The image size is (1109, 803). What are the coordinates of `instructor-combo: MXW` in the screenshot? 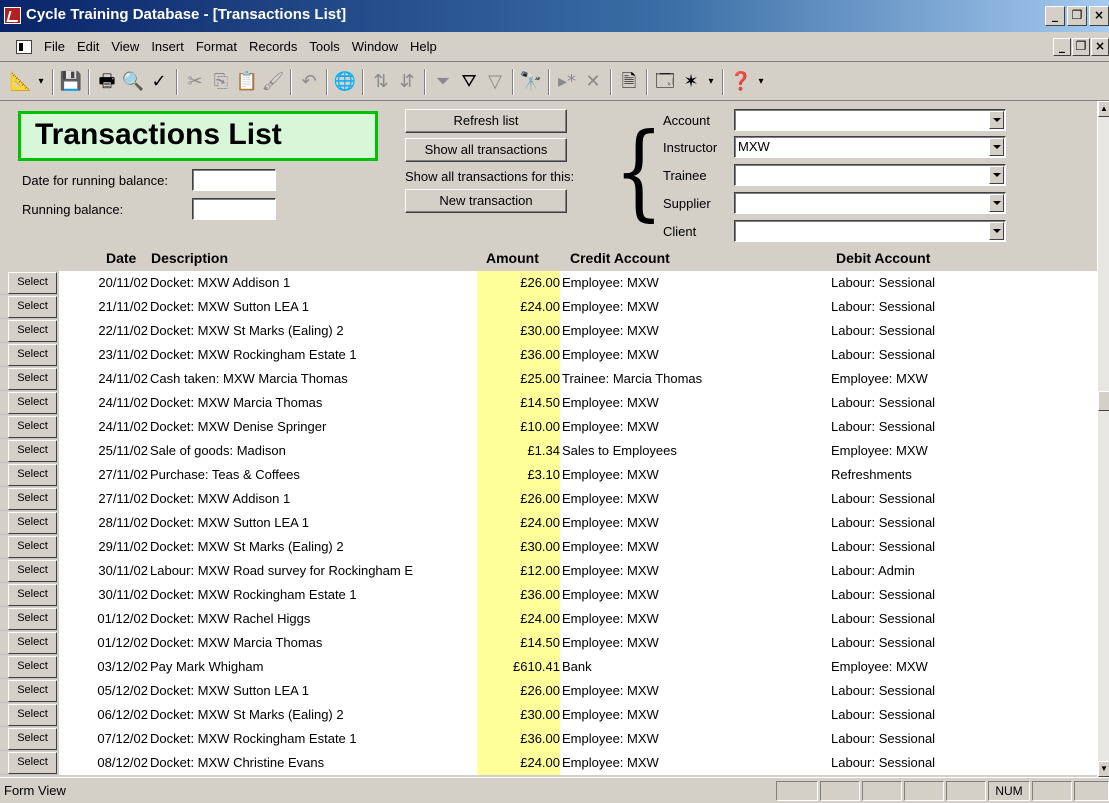 It's located at (870, 147).